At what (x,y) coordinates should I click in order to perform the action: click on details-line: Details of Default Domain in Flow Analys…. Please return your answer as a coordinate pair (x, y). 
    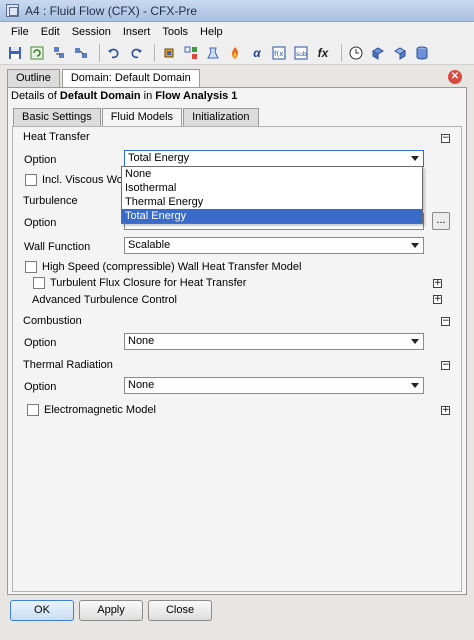
    Looking at the image, I should click on (124, 96).